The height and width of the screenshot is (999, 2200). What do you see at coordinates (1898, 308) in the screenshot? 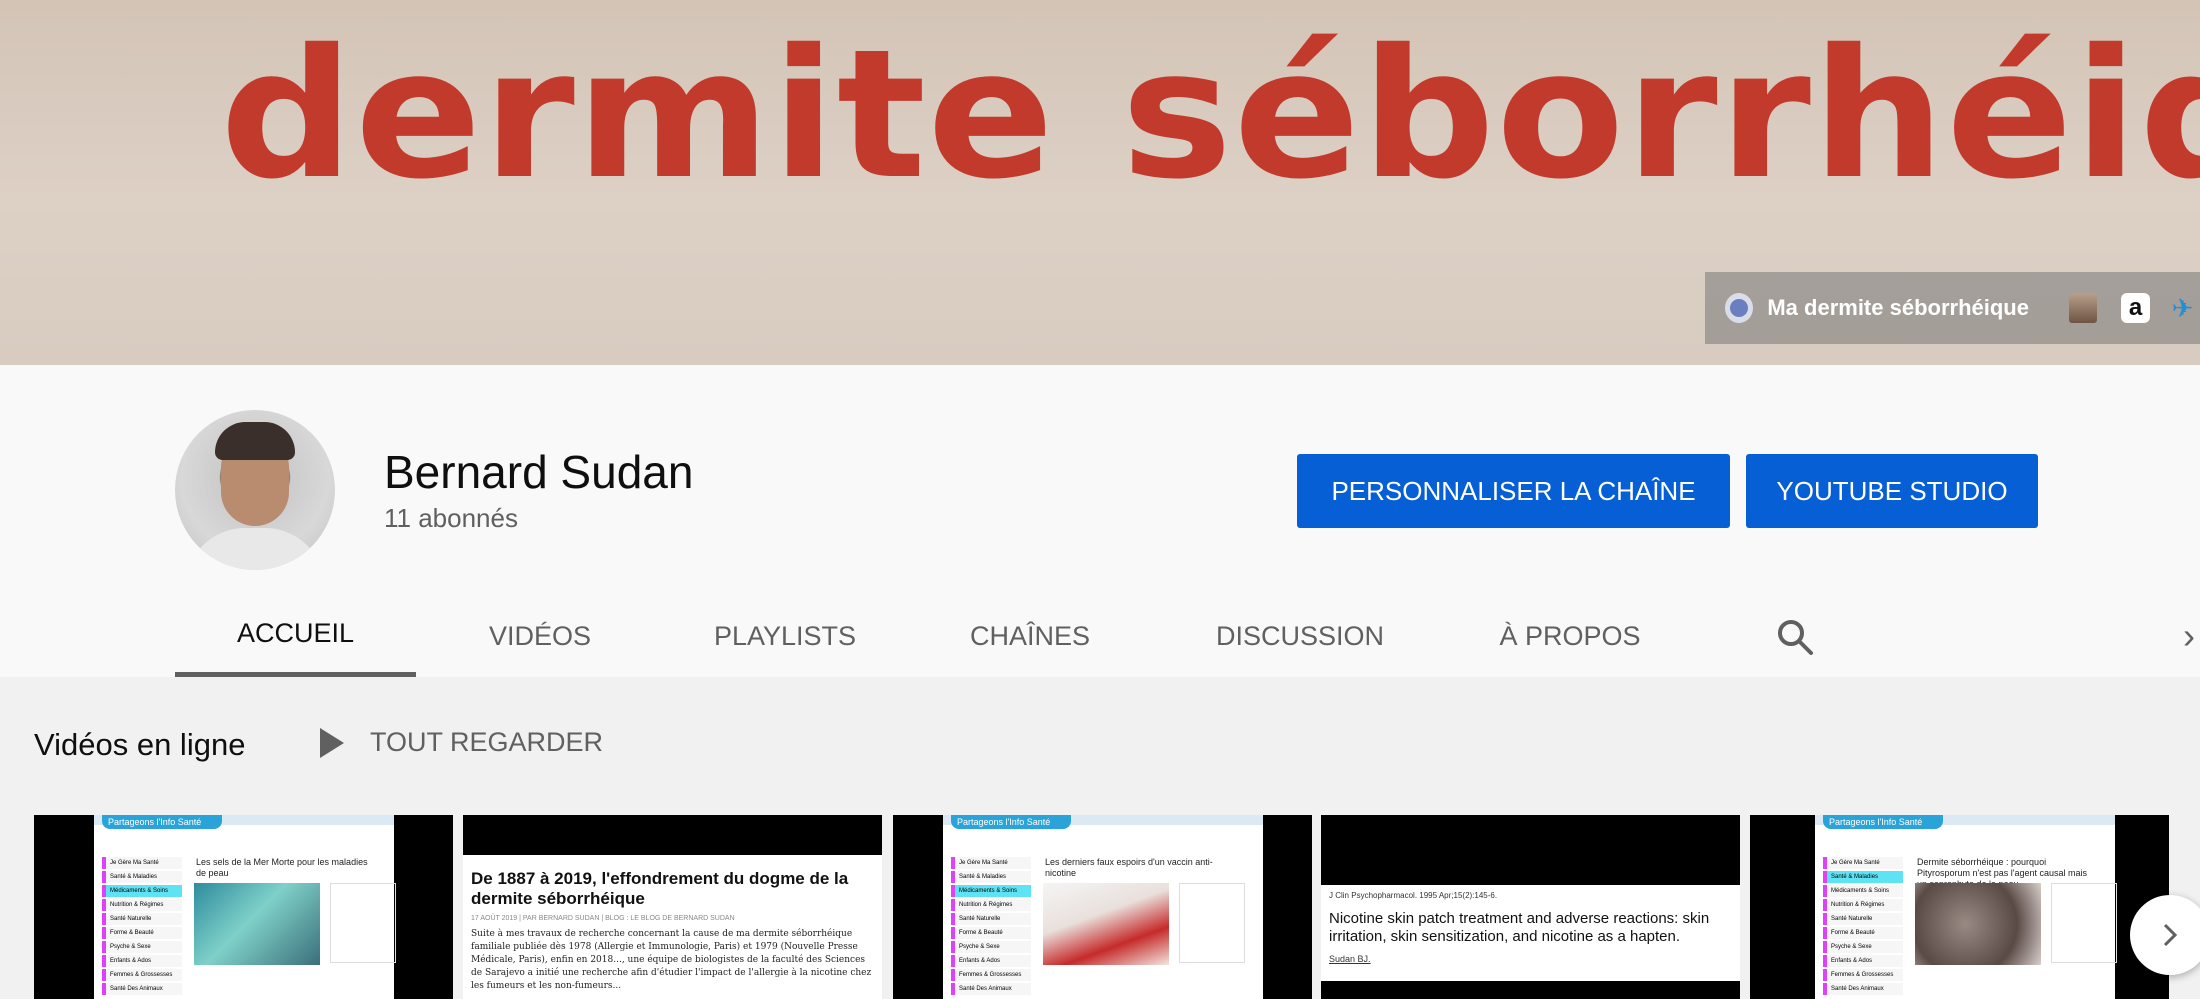
I see `banner-link-label: Ma dermite séborrhéique` at bounding box center [1898, 308].